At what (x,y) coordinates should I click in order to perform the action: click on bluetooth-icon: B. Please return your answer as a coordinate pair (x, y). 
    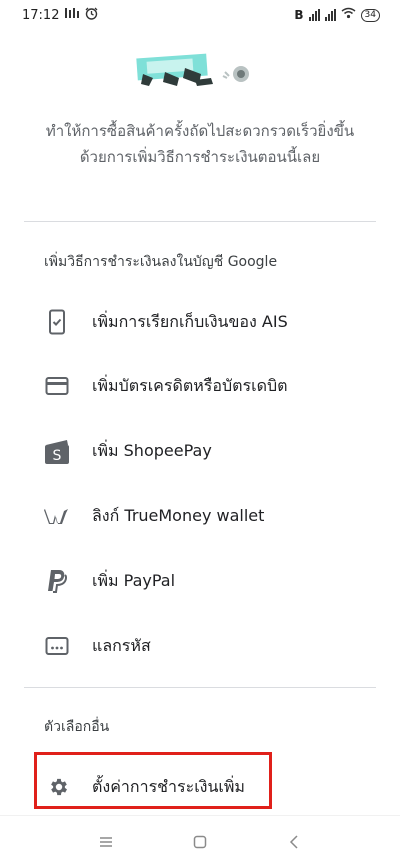
    Looking at the image, I should click on (299, 15).